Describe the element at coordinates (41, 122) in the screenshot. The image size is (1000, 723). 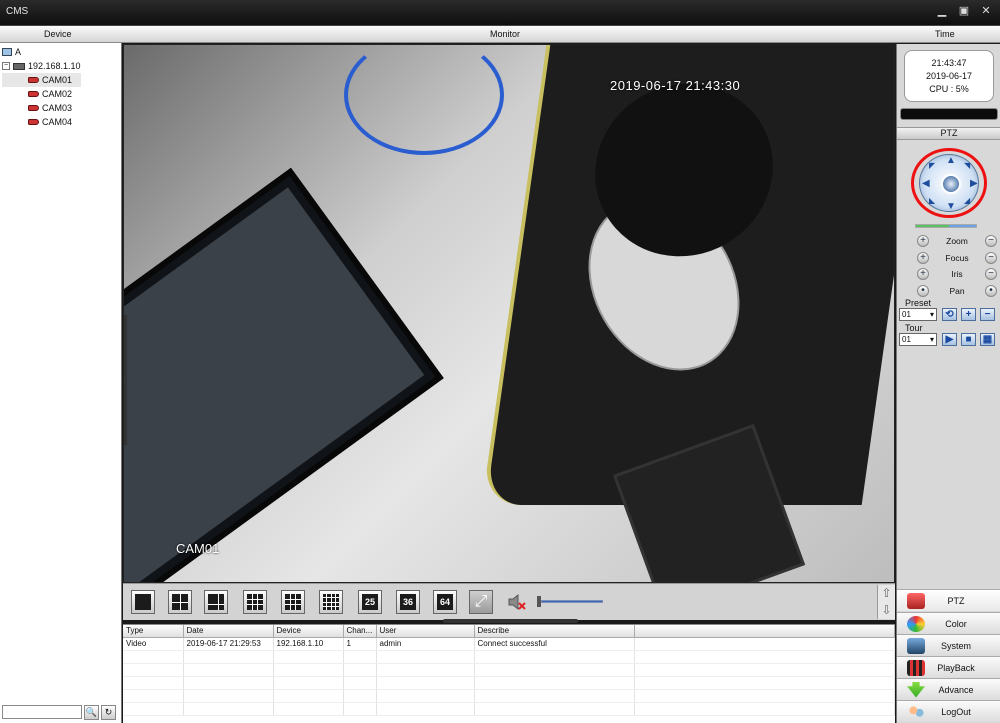
I see `tree-camera-cam04: CAM04` at that location.